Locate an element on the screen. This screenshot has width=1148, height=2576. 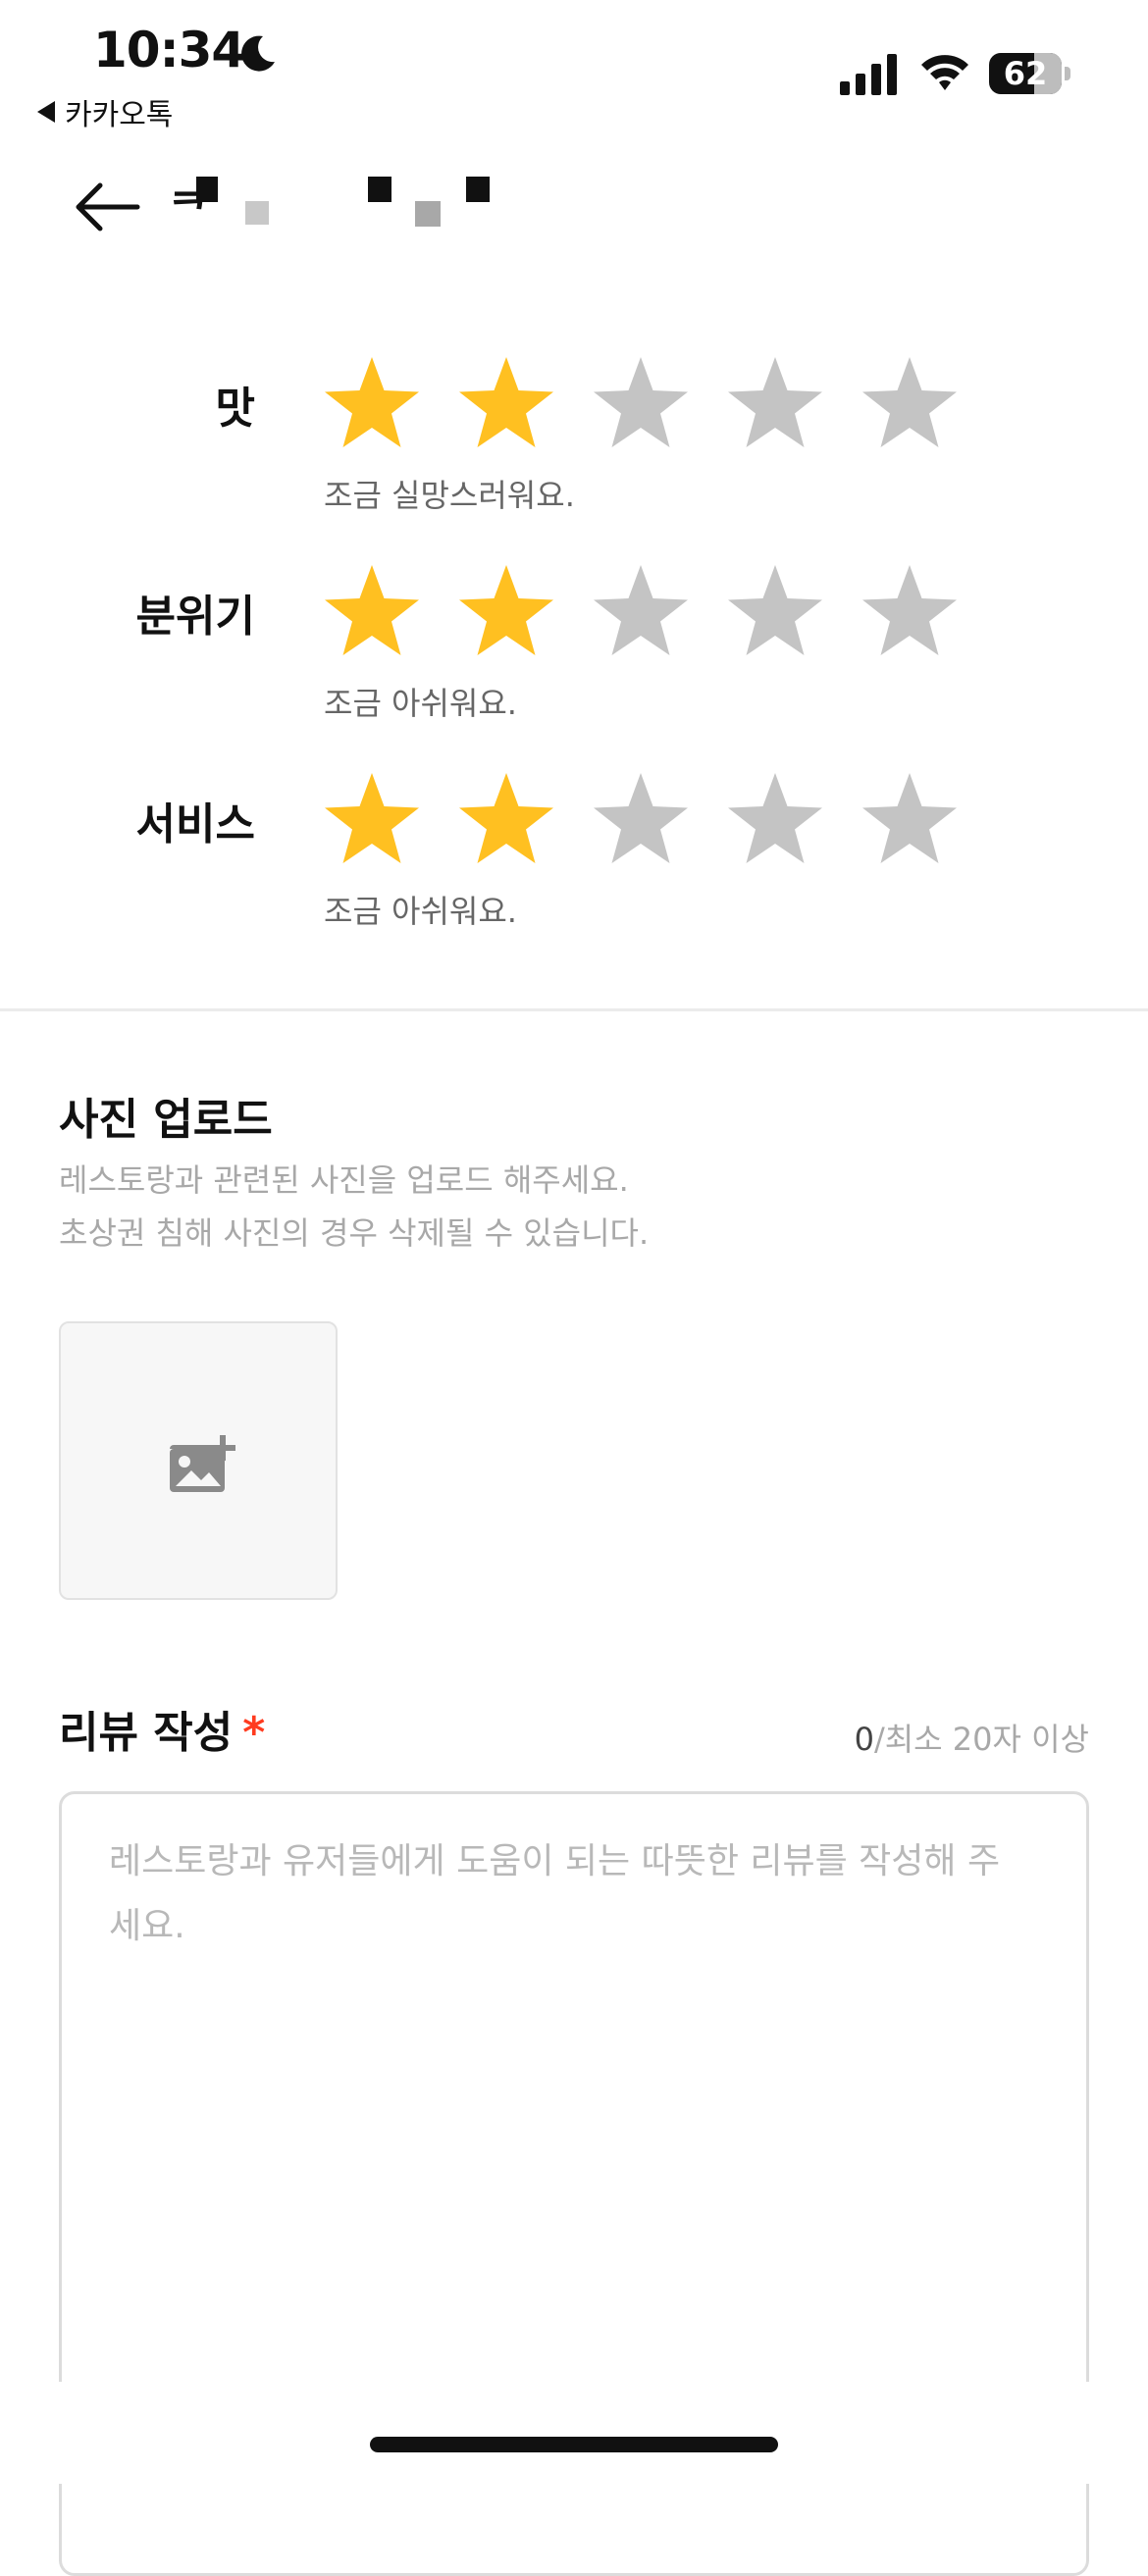
moon-icon is located at coordinates (258, 53).